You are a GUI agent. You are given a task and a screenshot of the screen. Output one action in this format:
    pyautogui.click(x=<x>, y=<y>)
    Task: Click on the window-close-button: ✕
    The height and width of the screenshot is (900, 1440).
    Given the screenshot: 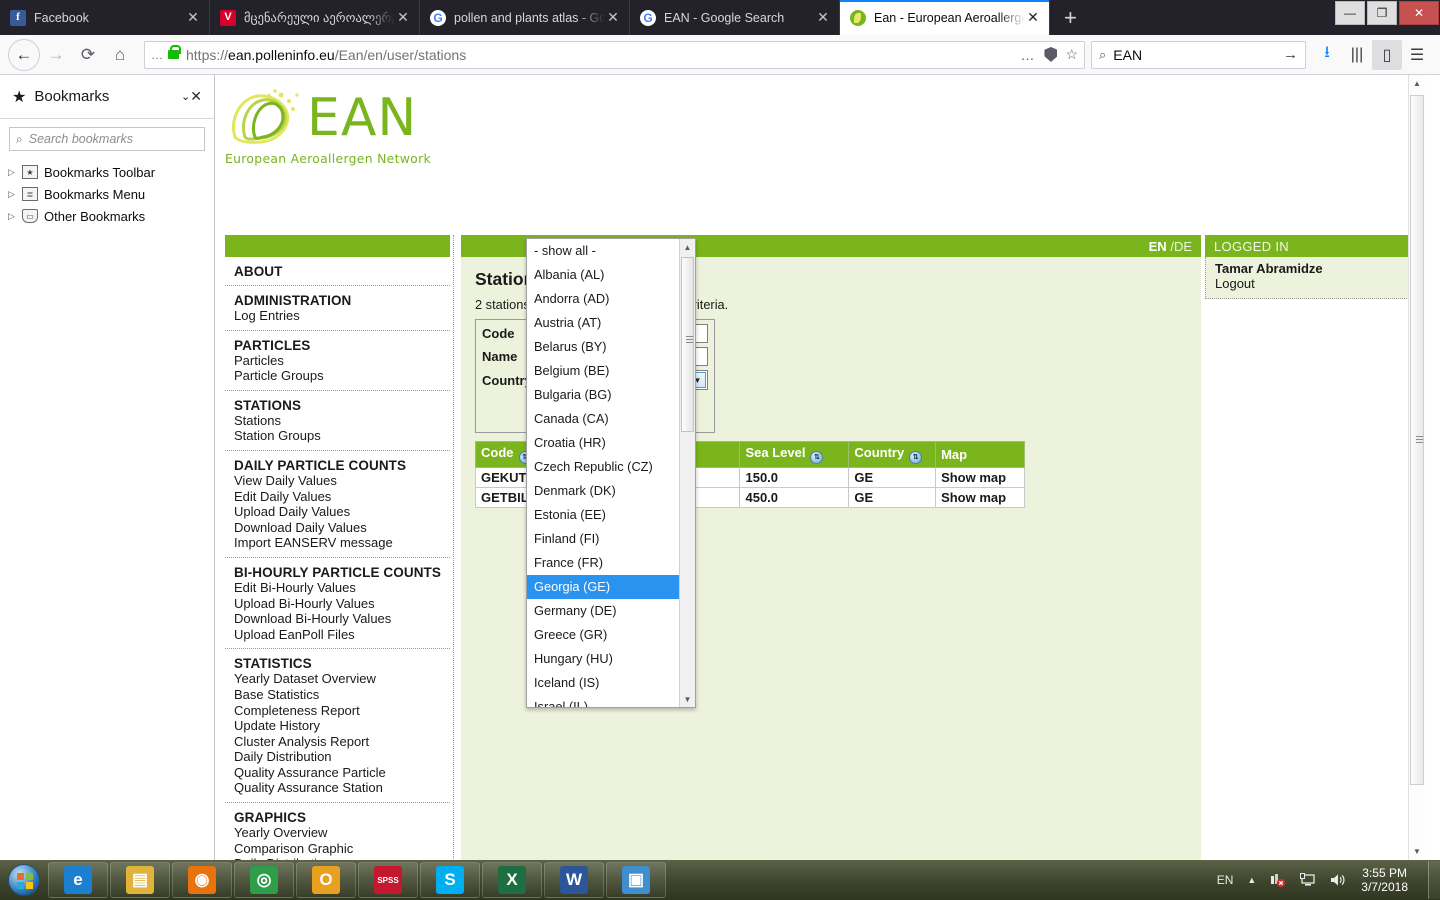 What is the action you would take?
    pyautogui.click(x=1419, y=13)
    